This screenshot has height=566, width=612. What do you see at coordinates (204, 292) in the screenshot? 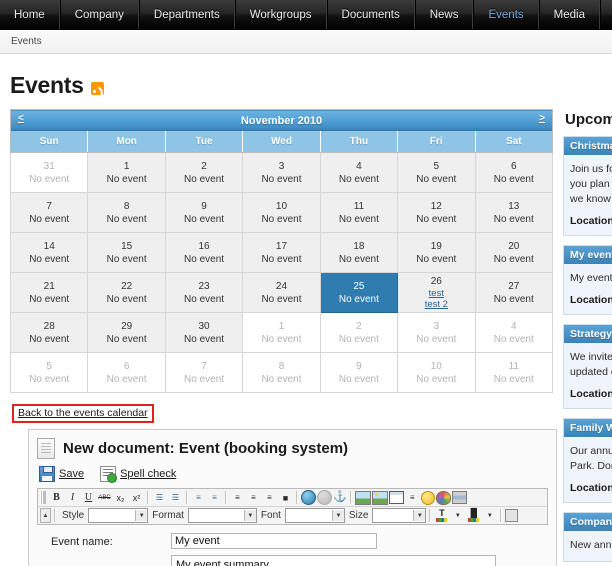
I see `calendar-day-cell: 23 No event` at bounding box center [204, 292].